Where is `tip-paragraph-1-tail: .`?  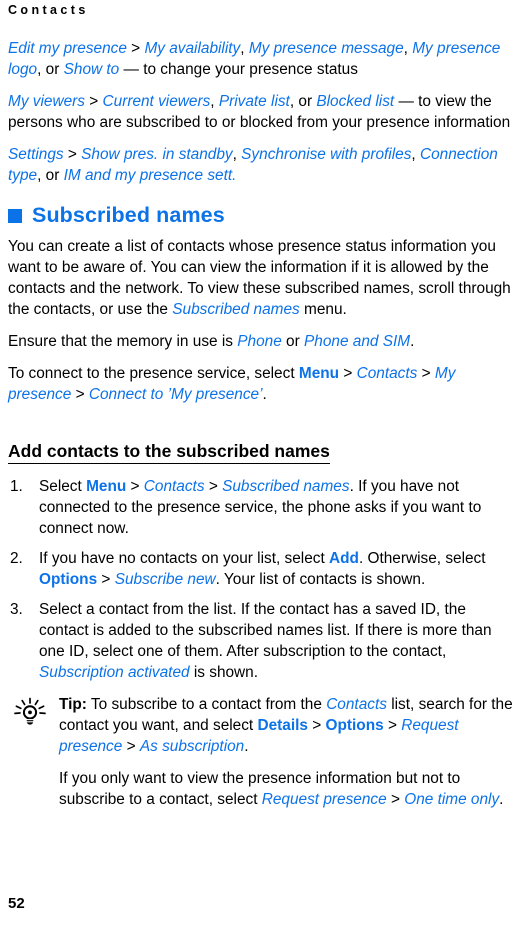
tip-paragraph-1-tail: . is located at coordinates (246, 746).